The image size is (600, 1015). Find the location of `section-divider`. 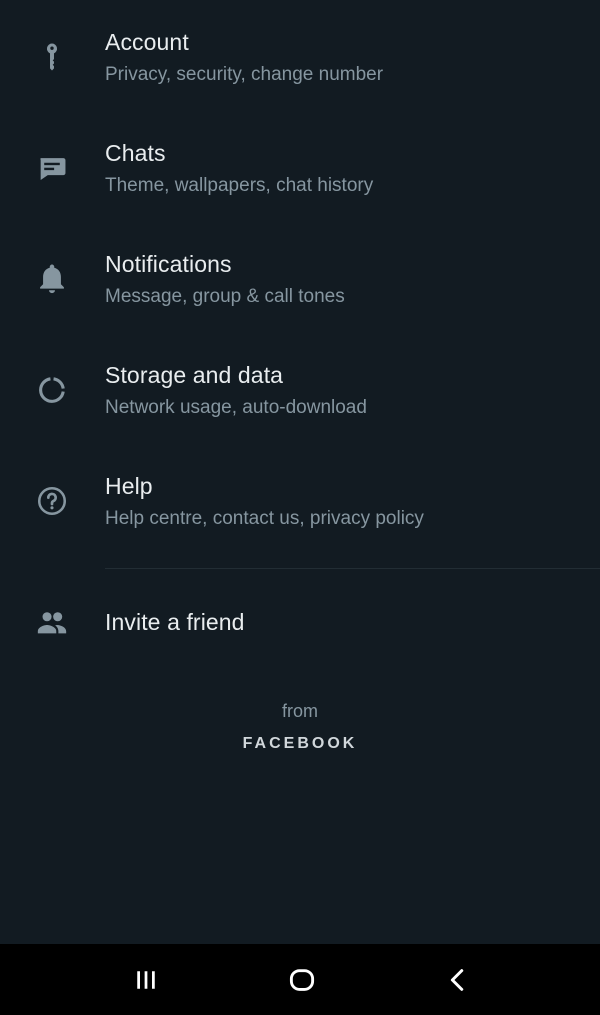

section-divider is located at coordinates (352, 568).